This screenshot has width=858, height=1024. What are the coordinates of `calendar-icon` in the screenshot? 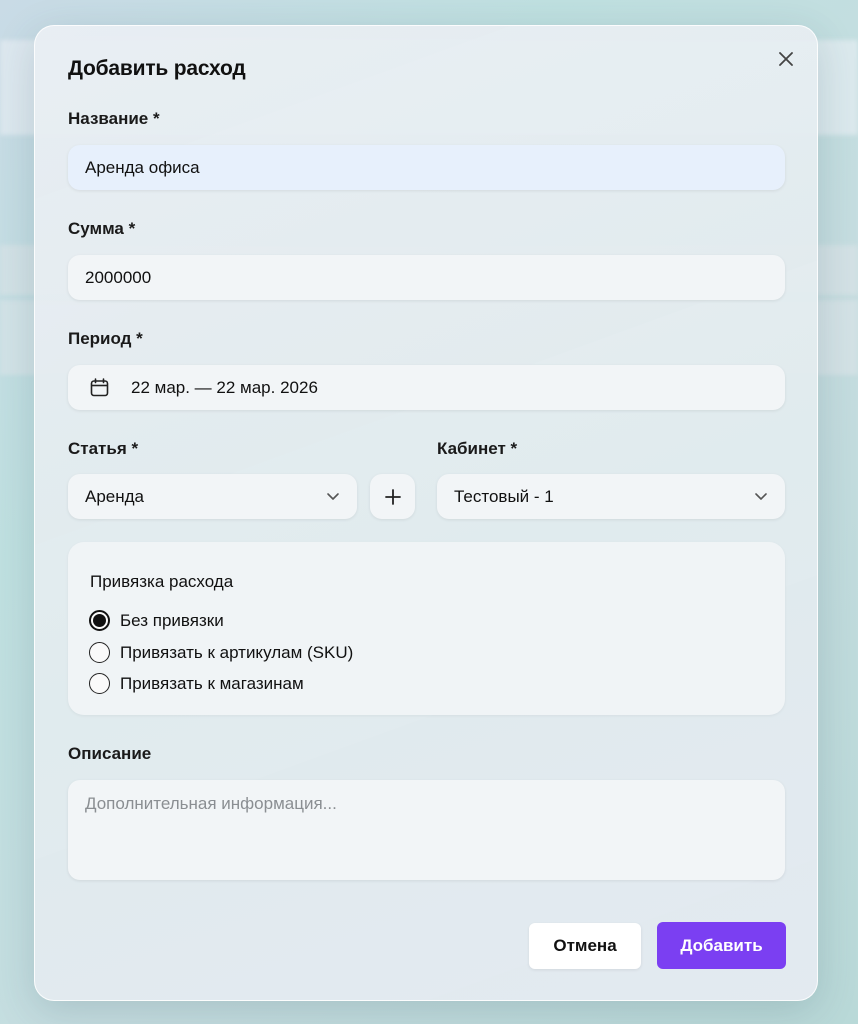 It's located at (99, 387).